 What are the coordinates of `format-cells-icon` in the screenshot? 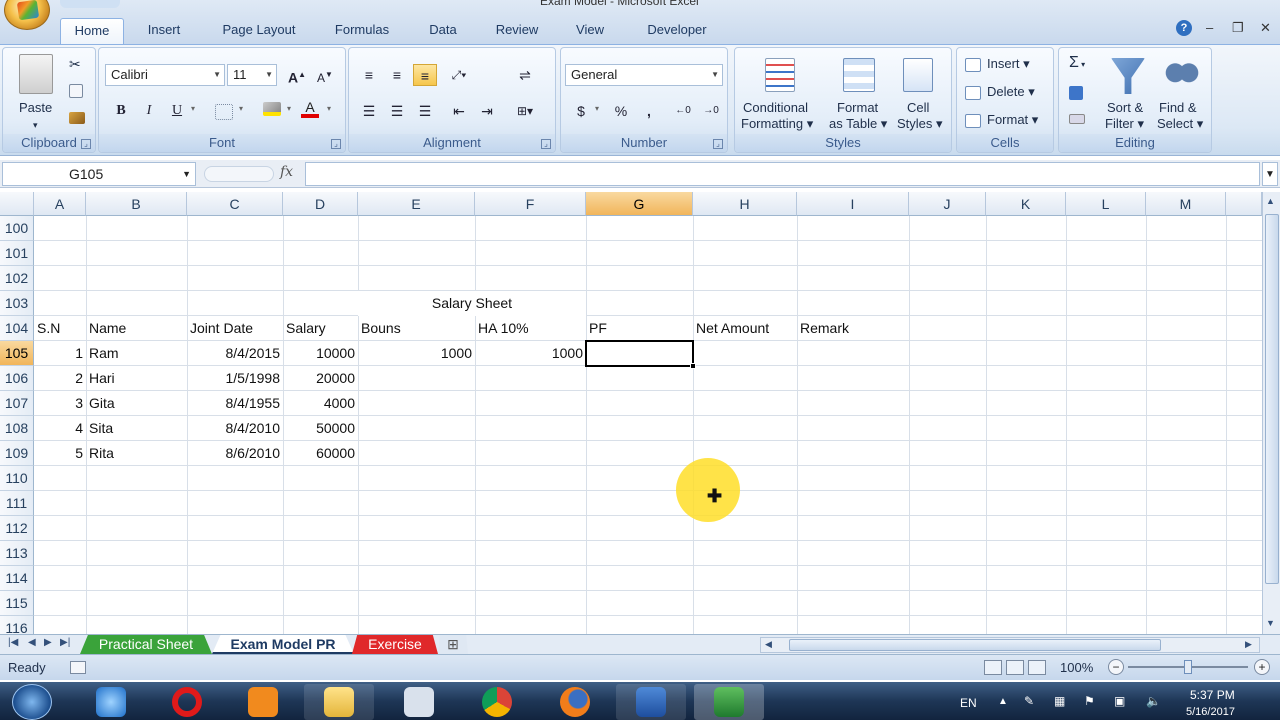 It's located at (973, 121).